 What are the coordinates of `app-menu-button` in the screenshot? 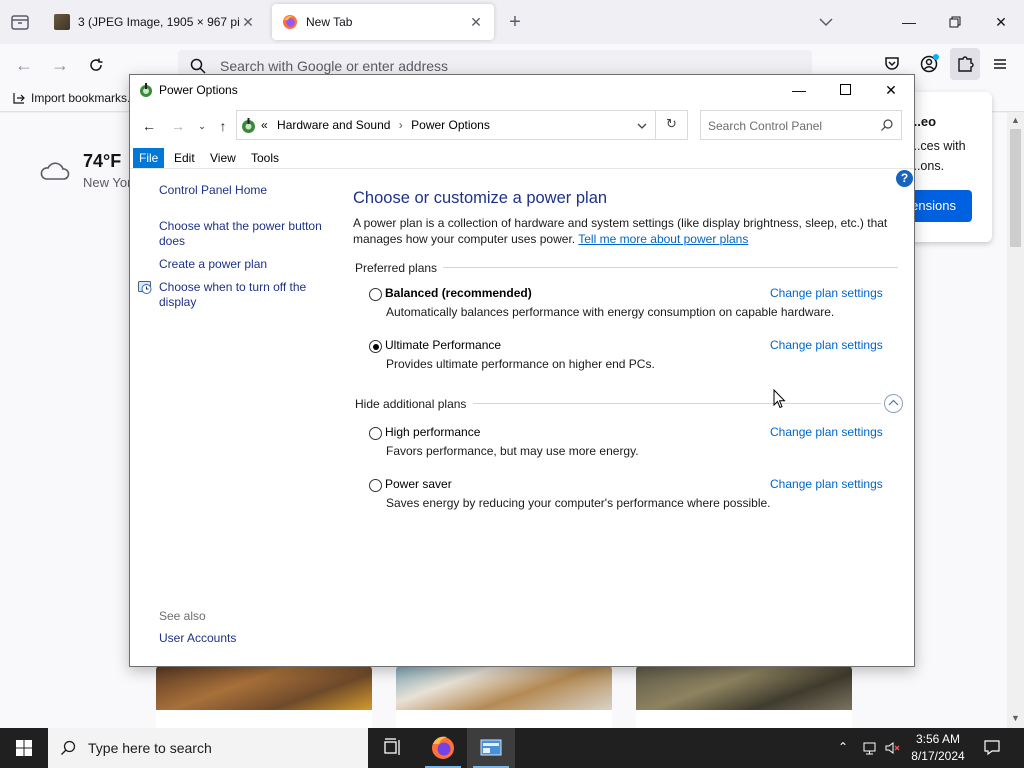 It's located at (1000, 64).